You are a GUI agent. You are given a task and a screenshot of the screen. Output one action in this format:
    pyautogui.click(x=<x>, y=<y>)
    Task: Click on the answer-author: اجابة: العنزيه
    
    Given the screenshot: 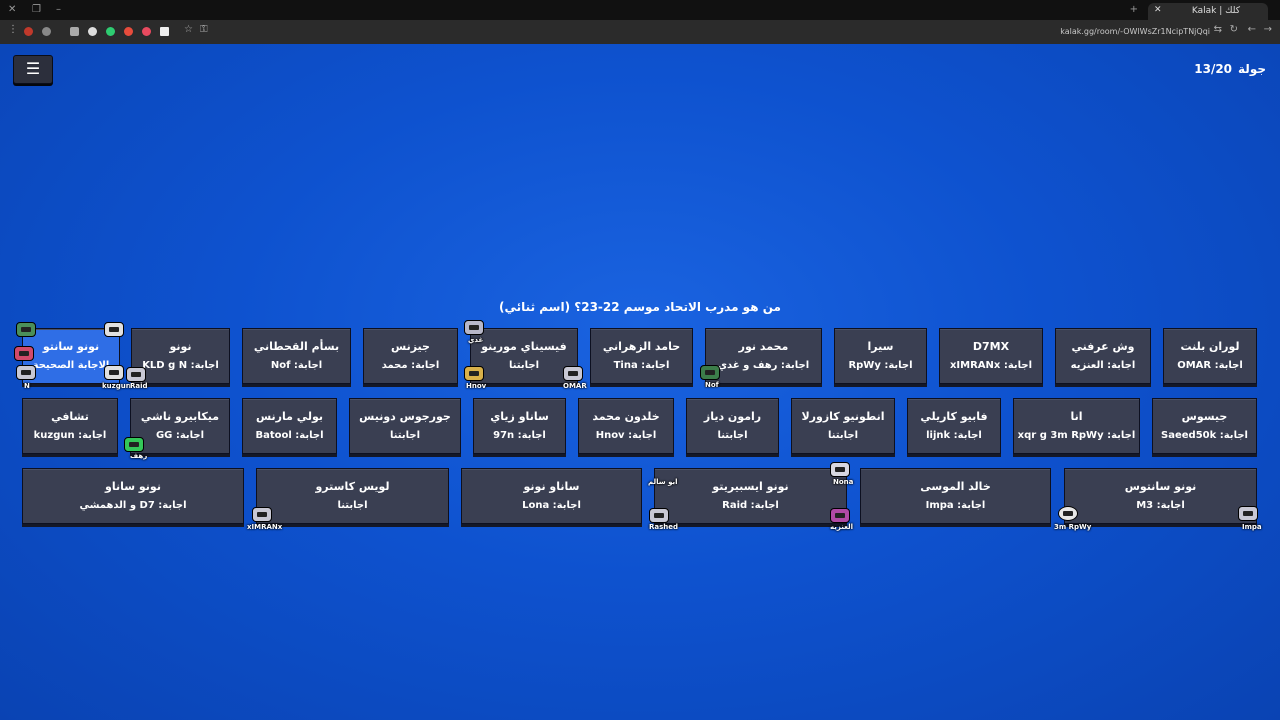 What is the action you would take?
    pyautogui.click(x=1103, y=365)
    